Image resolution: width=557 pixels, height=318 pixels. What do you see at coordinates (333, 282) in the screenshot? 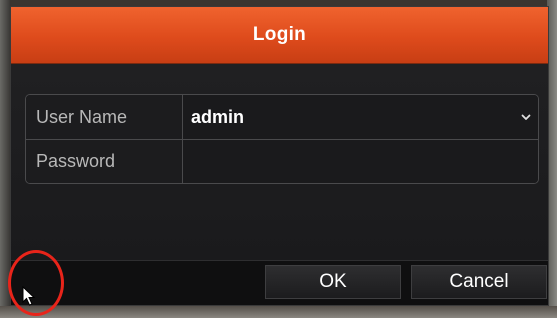
I see `ok-button: OK` at bounding box center [333, 282].